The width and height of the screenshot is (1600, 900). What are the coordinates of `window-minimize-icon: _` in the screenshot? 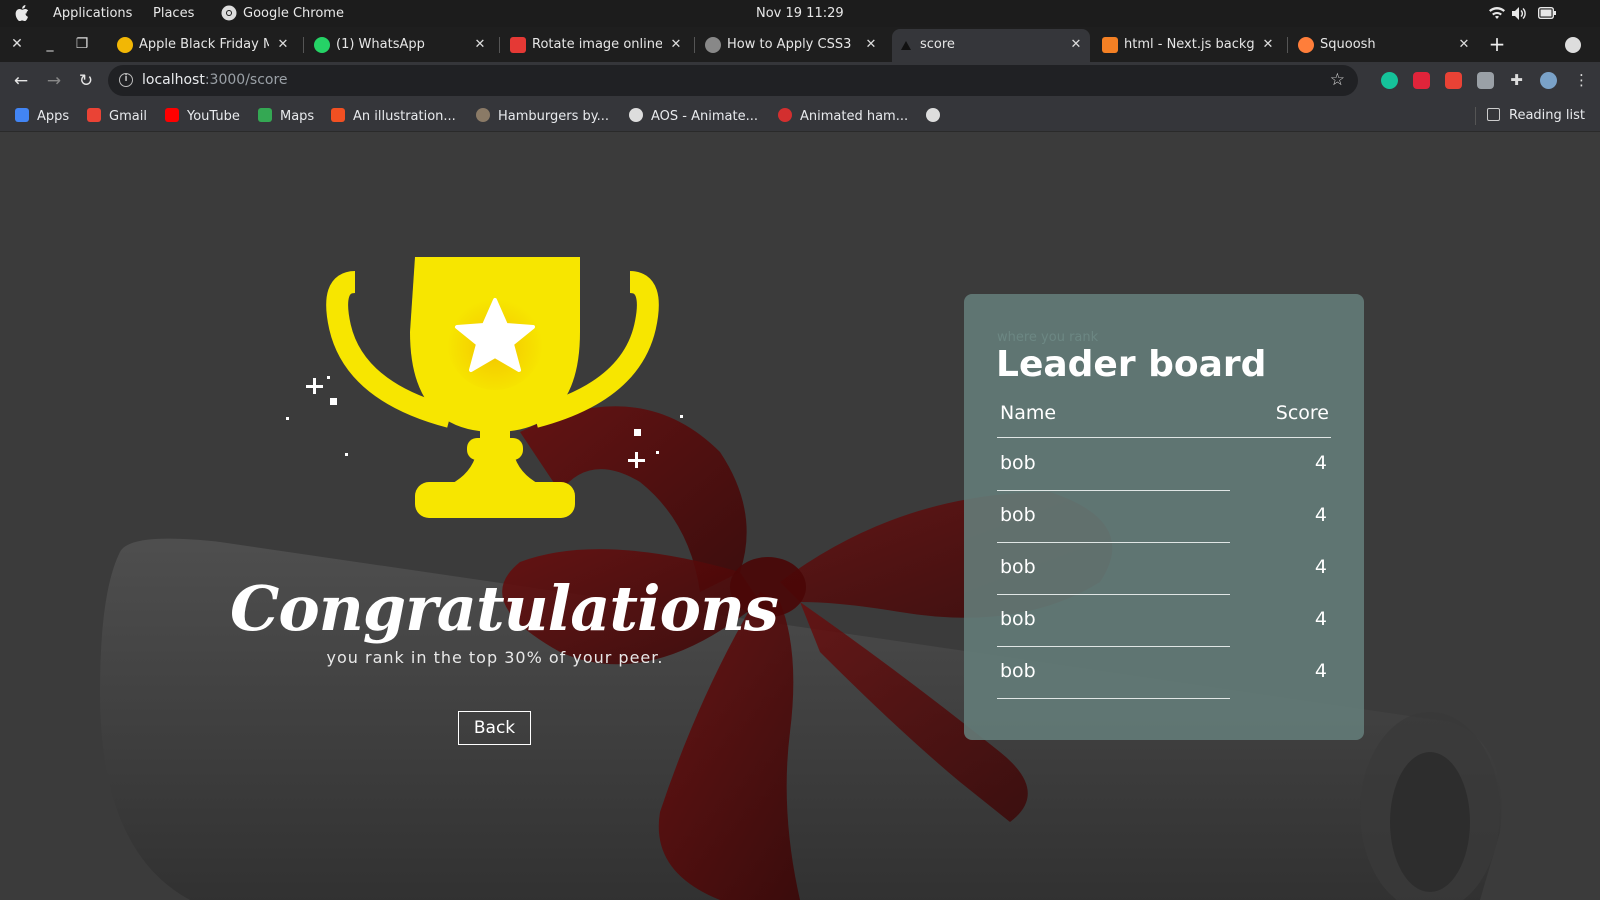 It's located at (50, 44).